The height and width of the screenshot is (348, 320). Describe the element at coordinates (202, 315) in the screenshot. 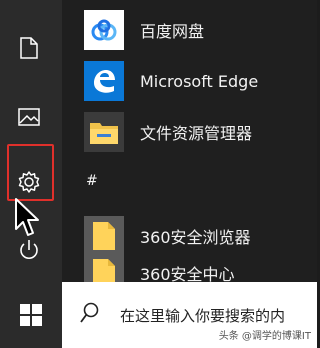

I see `search-input: 在这里输入你要搜索的内` at that location.